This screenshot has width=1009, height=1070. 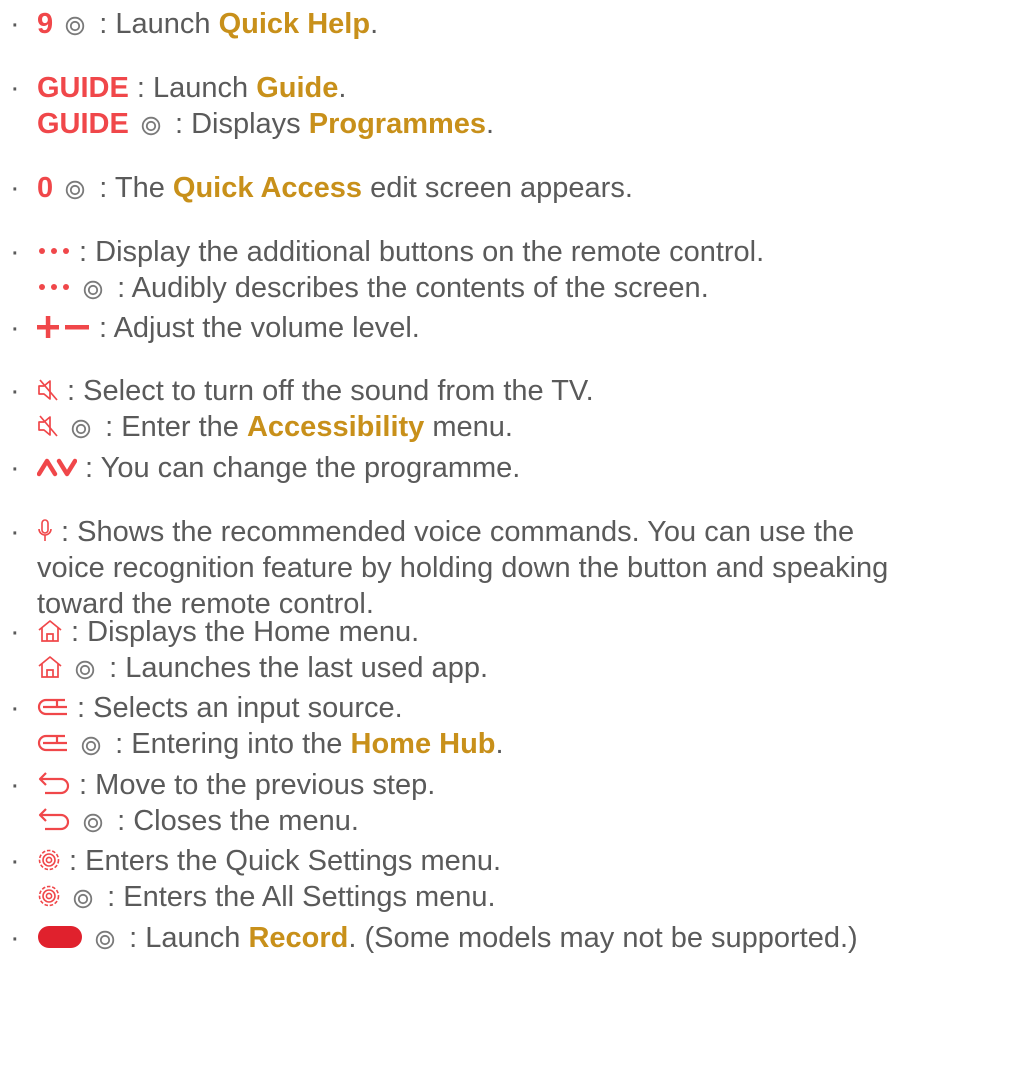 What do you see at coordinates (45, 188) in the screenshot?
I see `key-label: 0` at bounding box center [45, 188].